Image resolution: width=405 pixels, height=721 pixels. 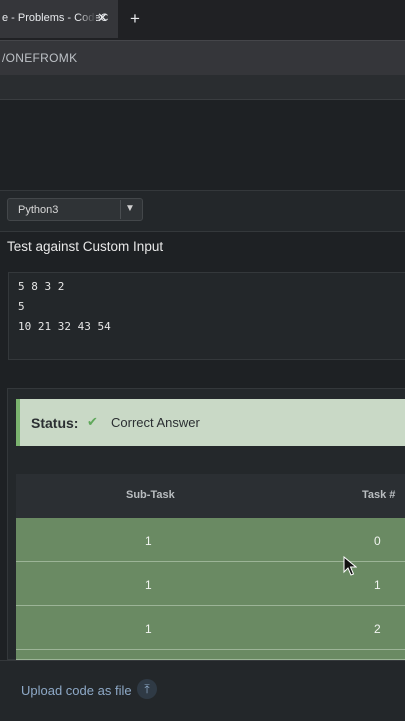 What do you see at coordinates (120, 209) in the screenshot?
I see `language-select-divider` at bounding box center [120, 209].